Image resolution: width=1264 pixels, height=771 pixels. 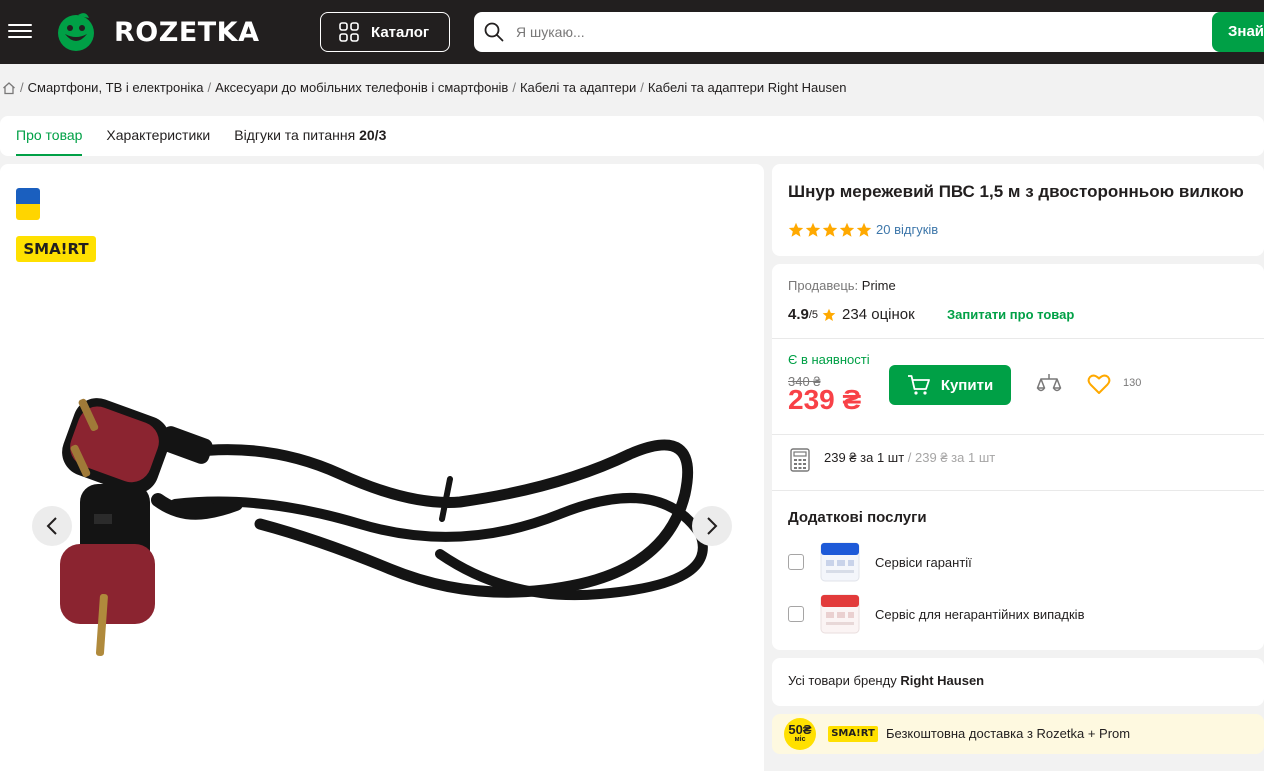 I want to click on heart-icon, so click(x=1099, y=384).